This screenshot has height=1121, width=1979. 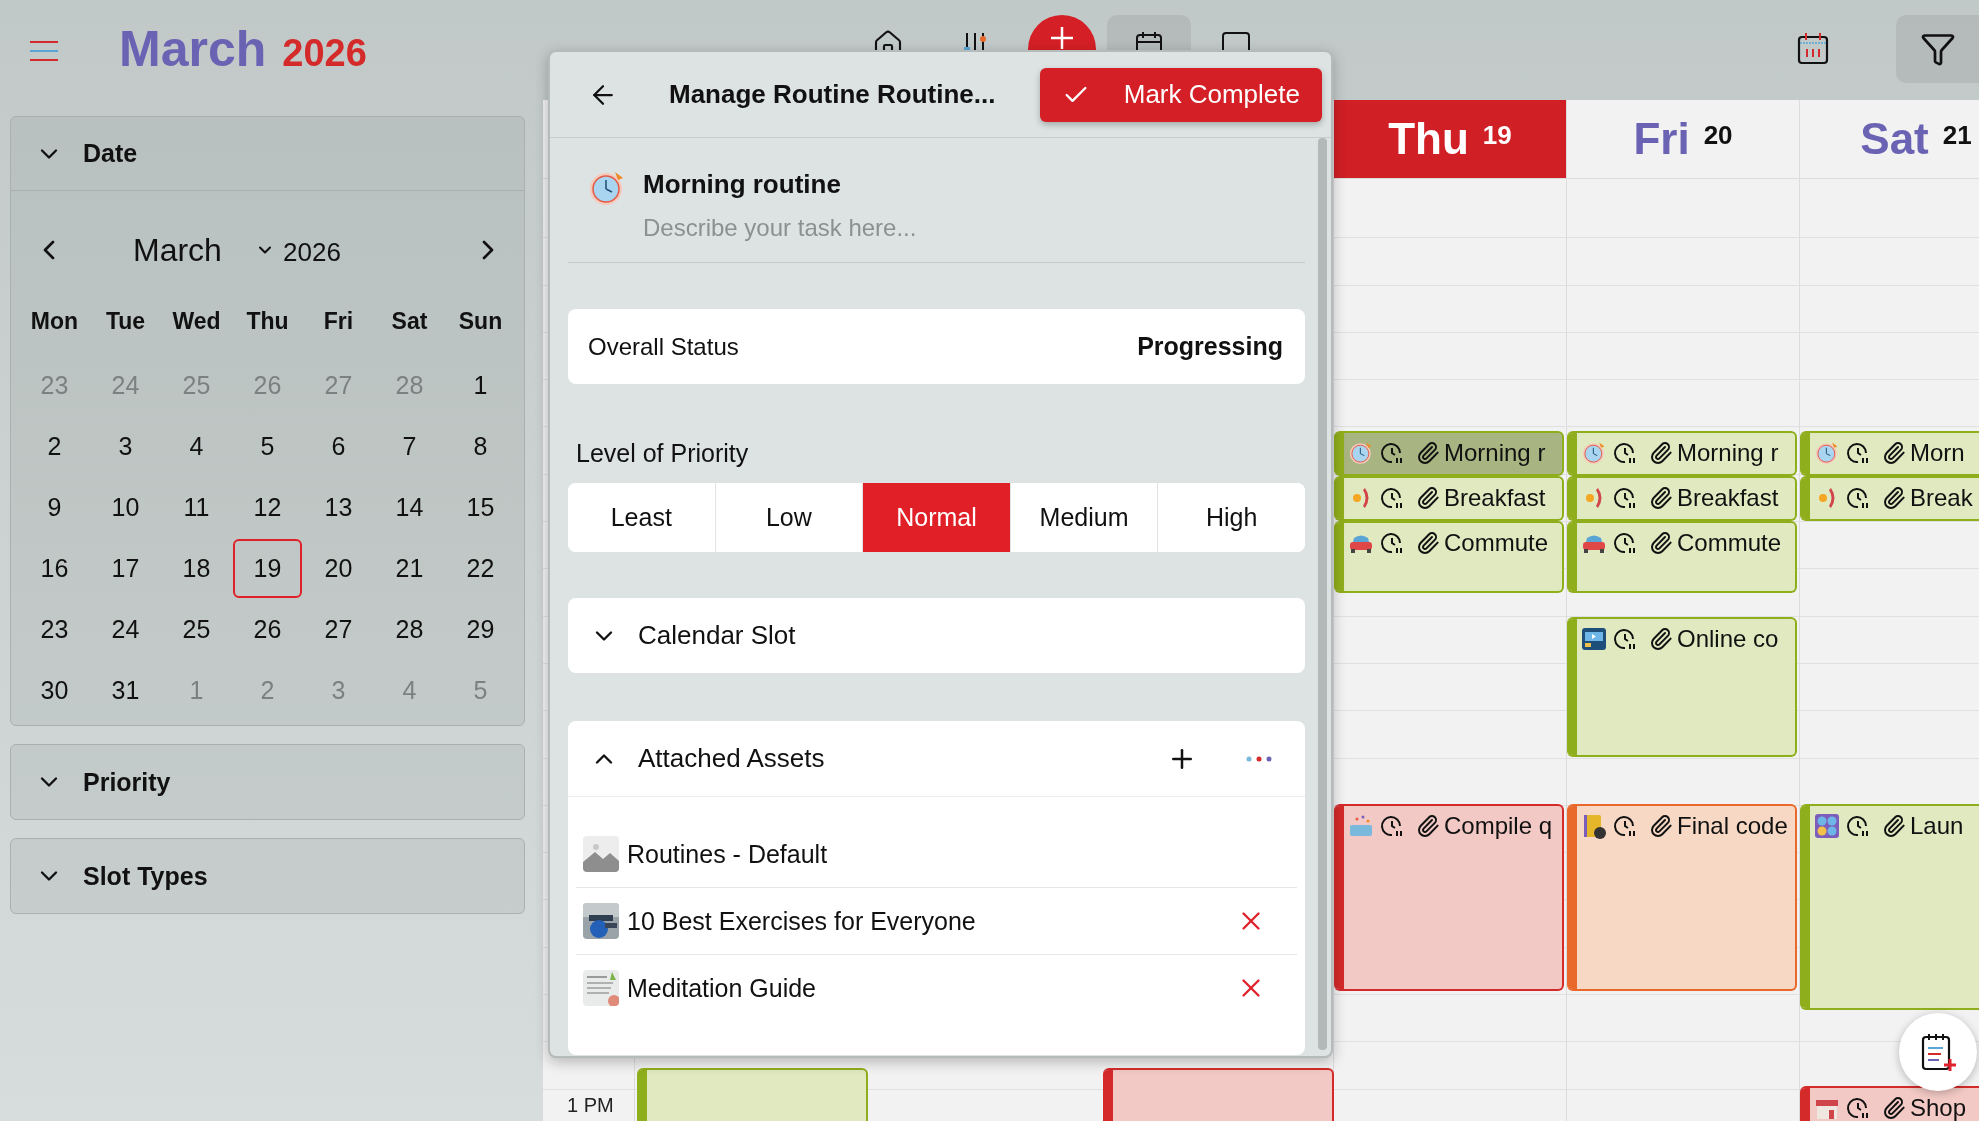 I want to click on weekday-label: Sun, so click(x=480, y=321).